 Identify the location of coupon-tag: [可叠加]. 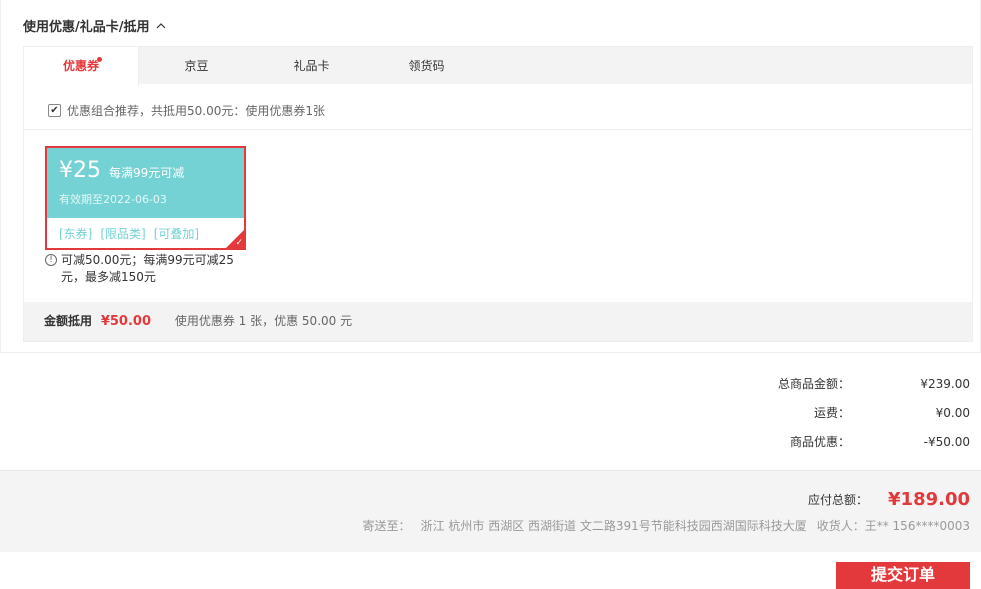
(176, 234).